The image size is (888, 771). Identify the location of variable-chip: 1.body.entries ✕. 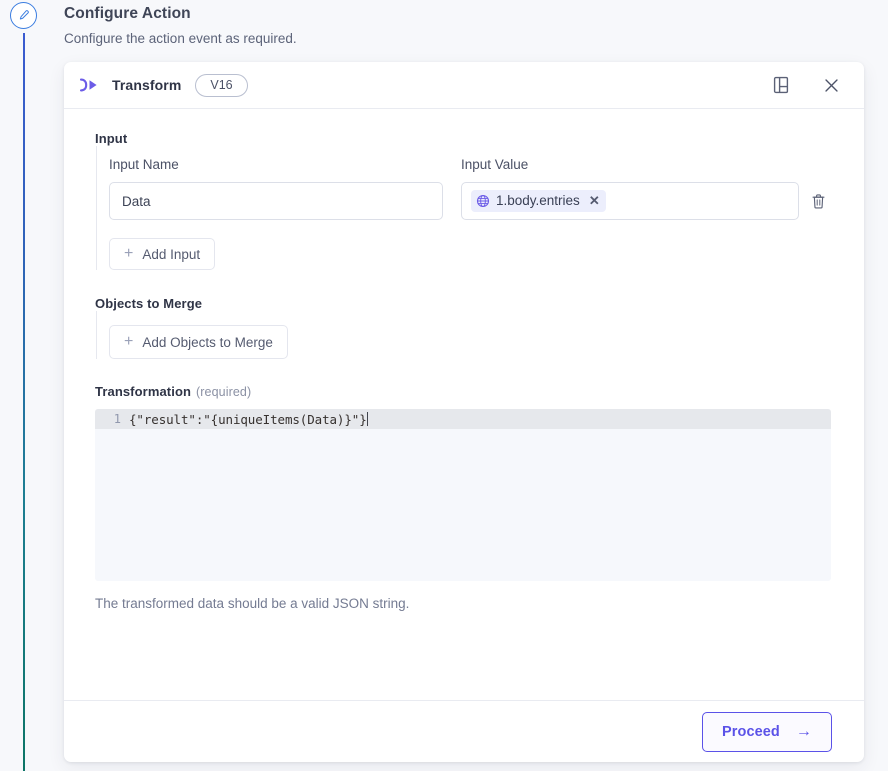
(538, 201).